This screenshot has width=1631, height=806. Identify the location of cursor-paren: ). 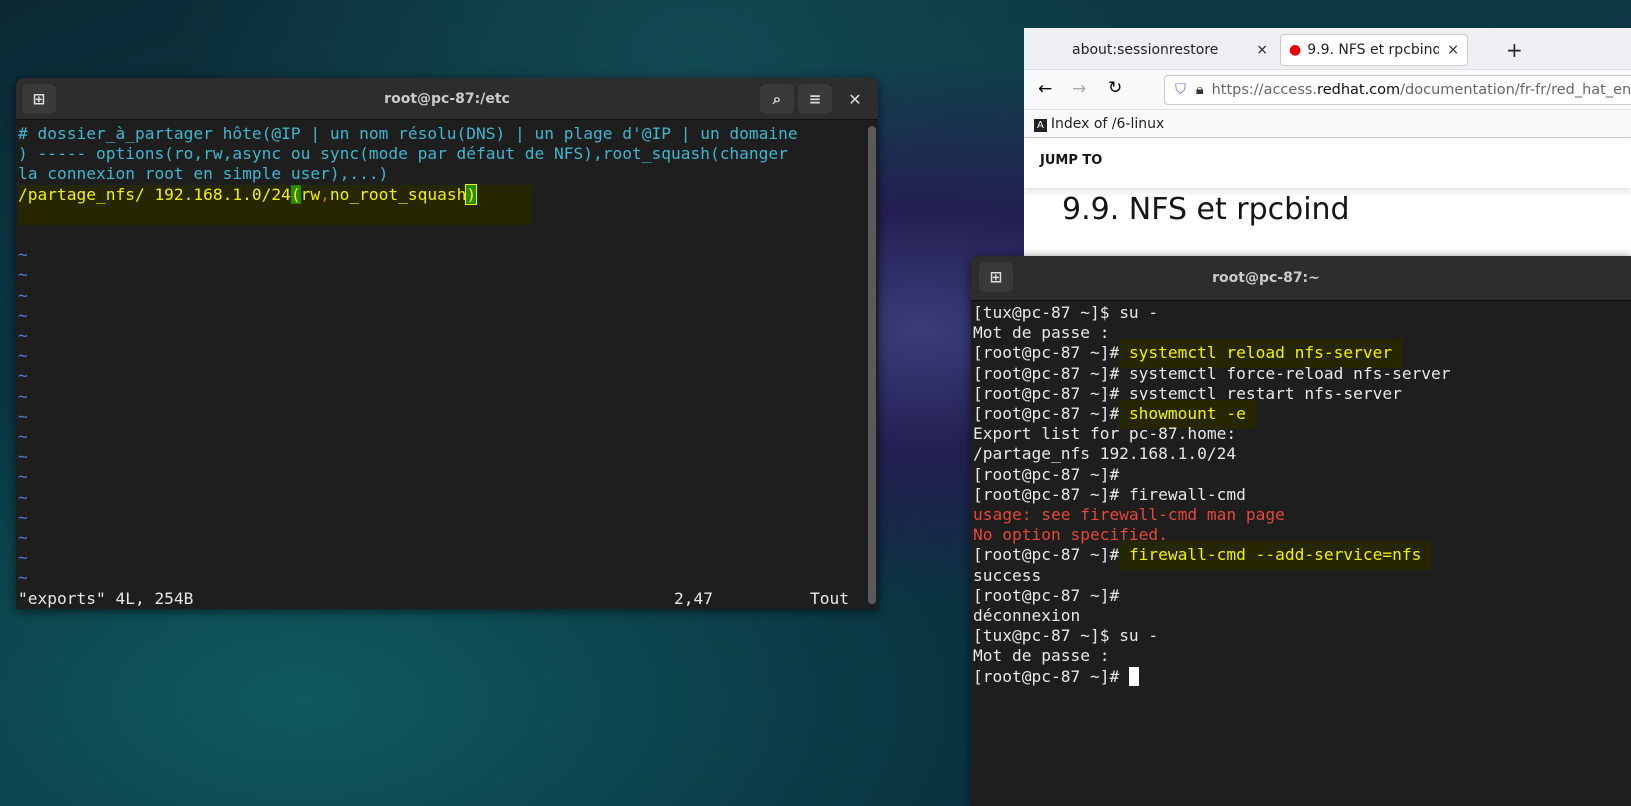
(471, 194).